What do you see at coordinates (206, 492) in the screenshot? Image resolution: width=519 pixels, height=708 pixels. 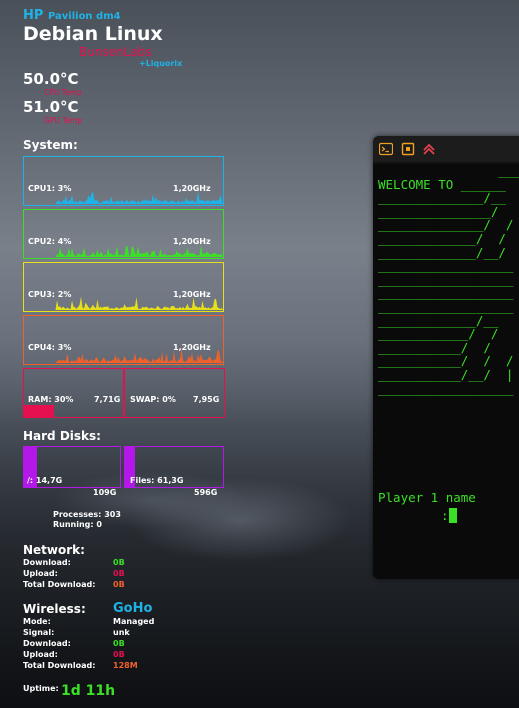 I see `files-disk-total: 596G` at bounding box center [206, 492].